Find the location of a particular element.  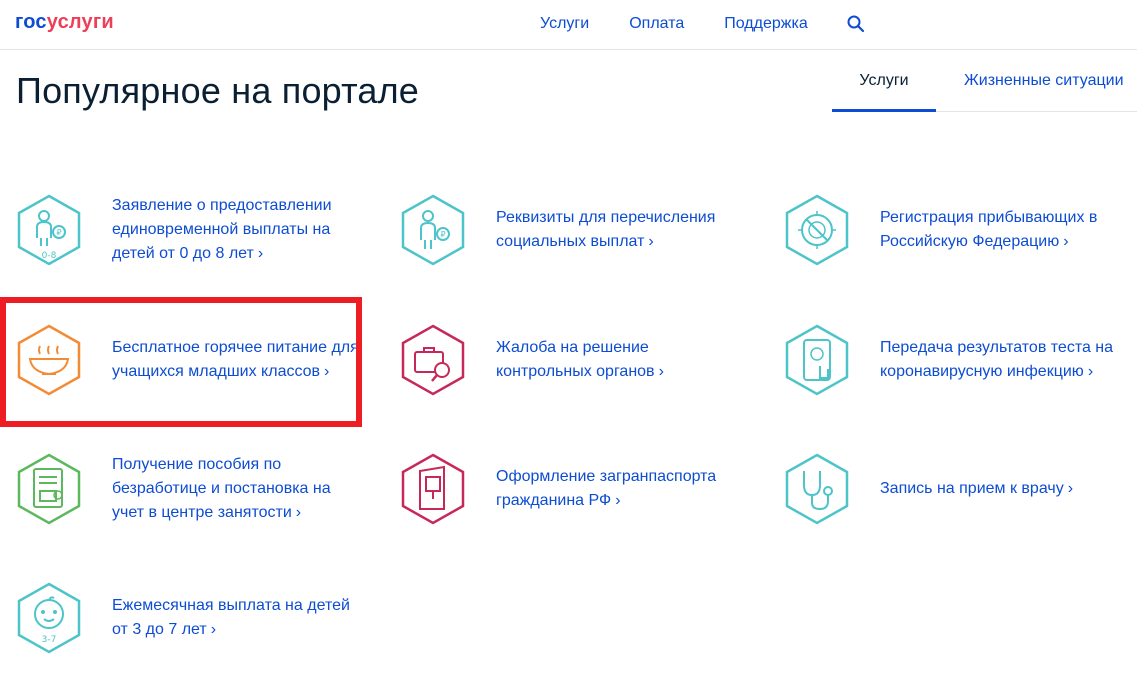

service-label: Запись на прием к врачу › is located at coordinates (1005, 489).